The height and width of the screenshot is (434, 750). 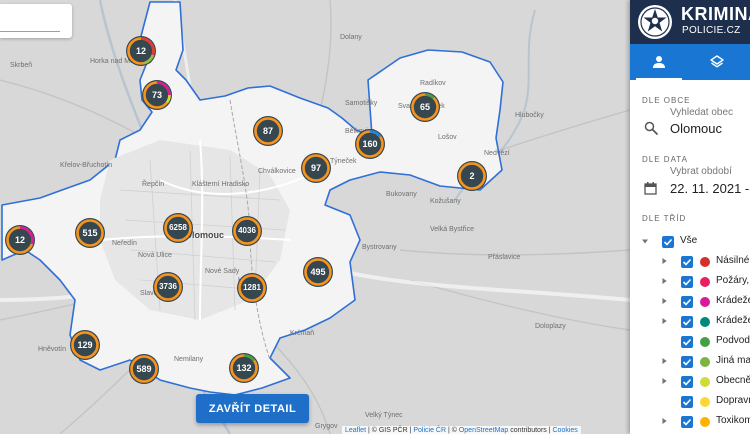 What do you see at coordinates (390, 430) in the screenshot?
I see `attribution-sep-1: | © GIS PČR |` at bounding box center [390, 430].